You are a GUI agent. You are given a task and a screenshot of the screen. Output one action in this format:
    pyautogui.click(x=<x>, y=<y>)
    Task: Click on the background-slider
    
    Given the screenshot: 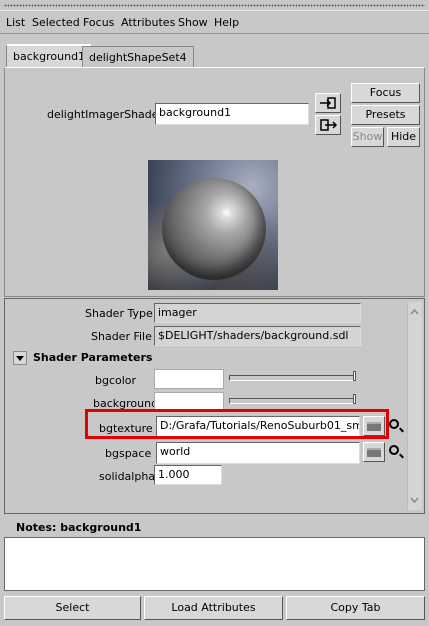 What is the action you would take?
    pyautogui.click(x=292, y=401)
    